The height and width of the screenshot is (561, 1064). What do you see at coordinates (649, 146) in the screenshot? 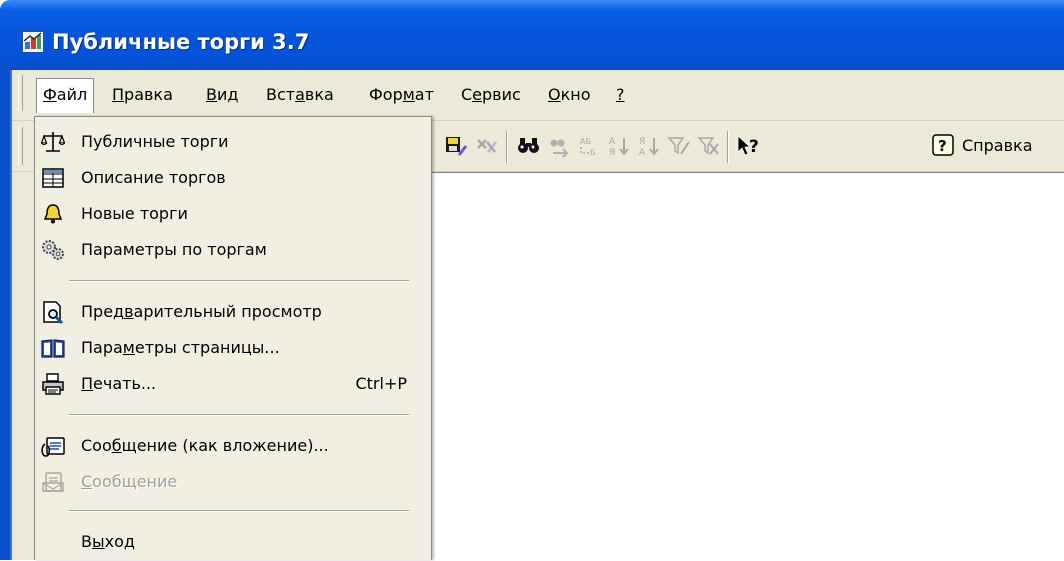
I see `sort-descending-icon: Я А` at bounding box center [649, 146].